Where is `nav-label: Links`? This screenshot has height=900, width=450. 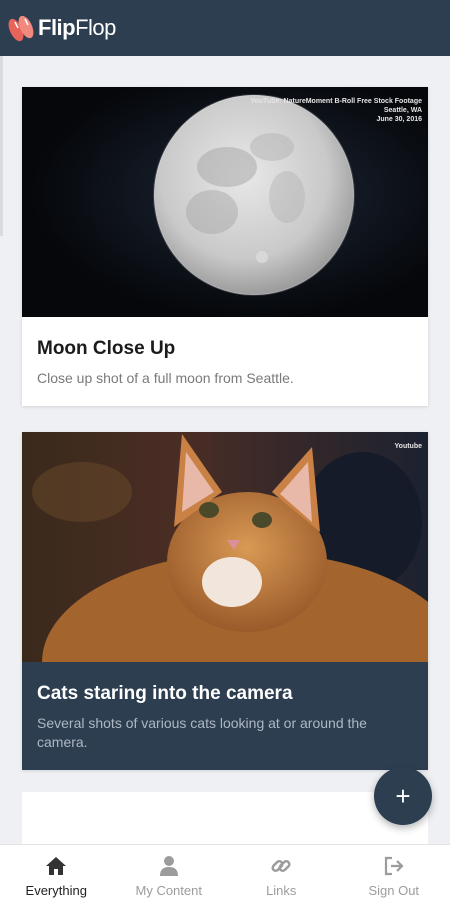
nav-label: Links is located at coordinates (281, 890).